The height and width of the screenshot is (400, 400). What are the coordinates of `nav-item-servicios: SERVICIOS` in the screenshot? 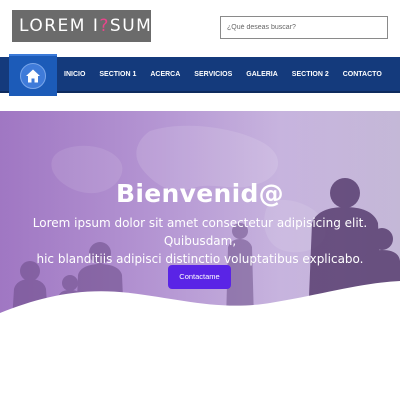 It's located at (213, 75).